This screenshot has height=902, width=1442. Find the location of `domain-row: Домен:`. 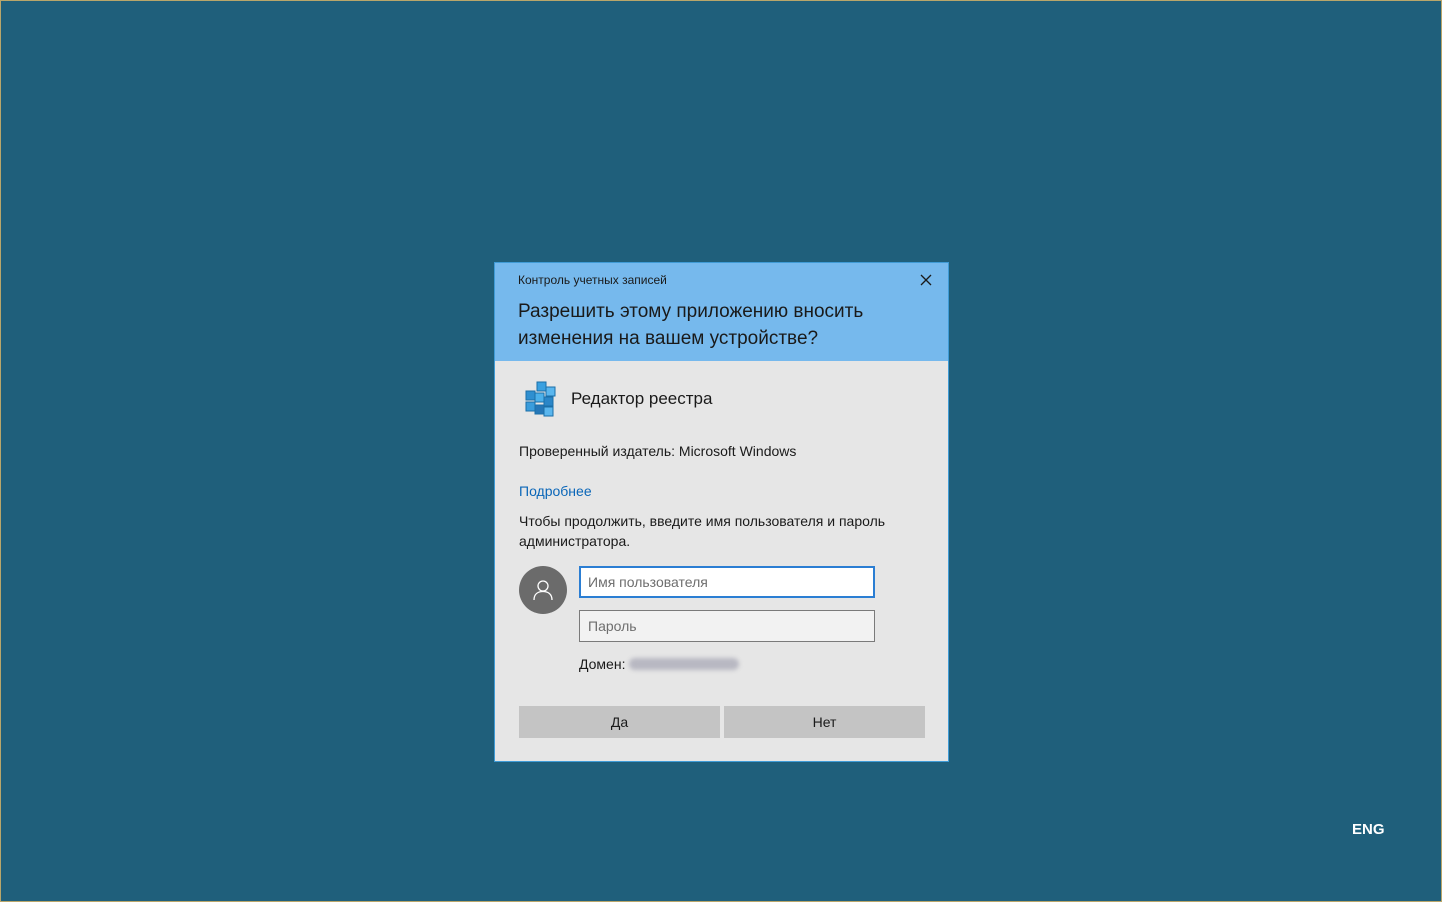

domain-row: Домен: is located at coordinates (659, 664).